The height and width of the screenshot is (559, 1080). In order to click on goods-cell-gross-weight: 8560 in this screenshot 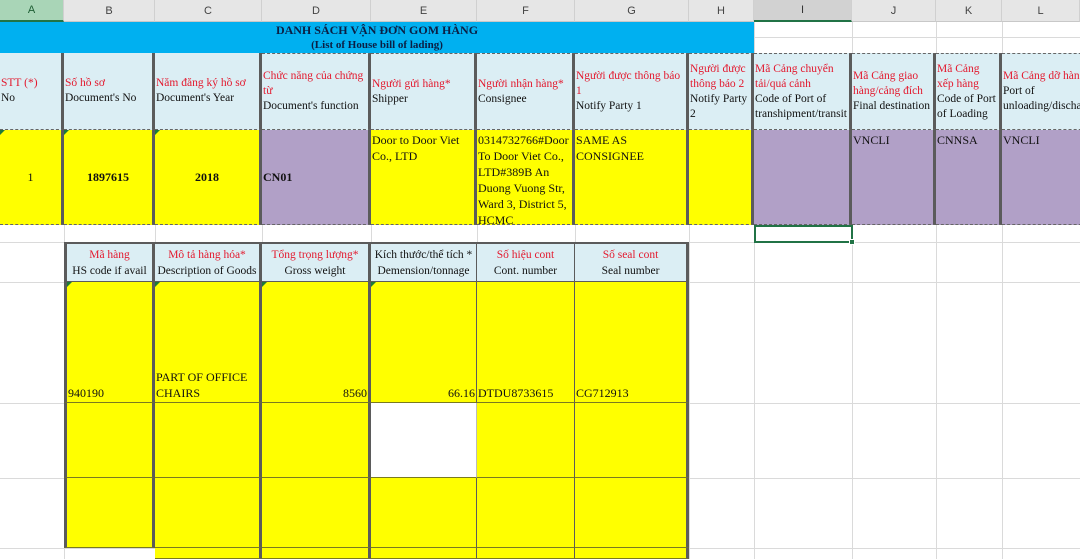, I will do `click(316, 342)`.